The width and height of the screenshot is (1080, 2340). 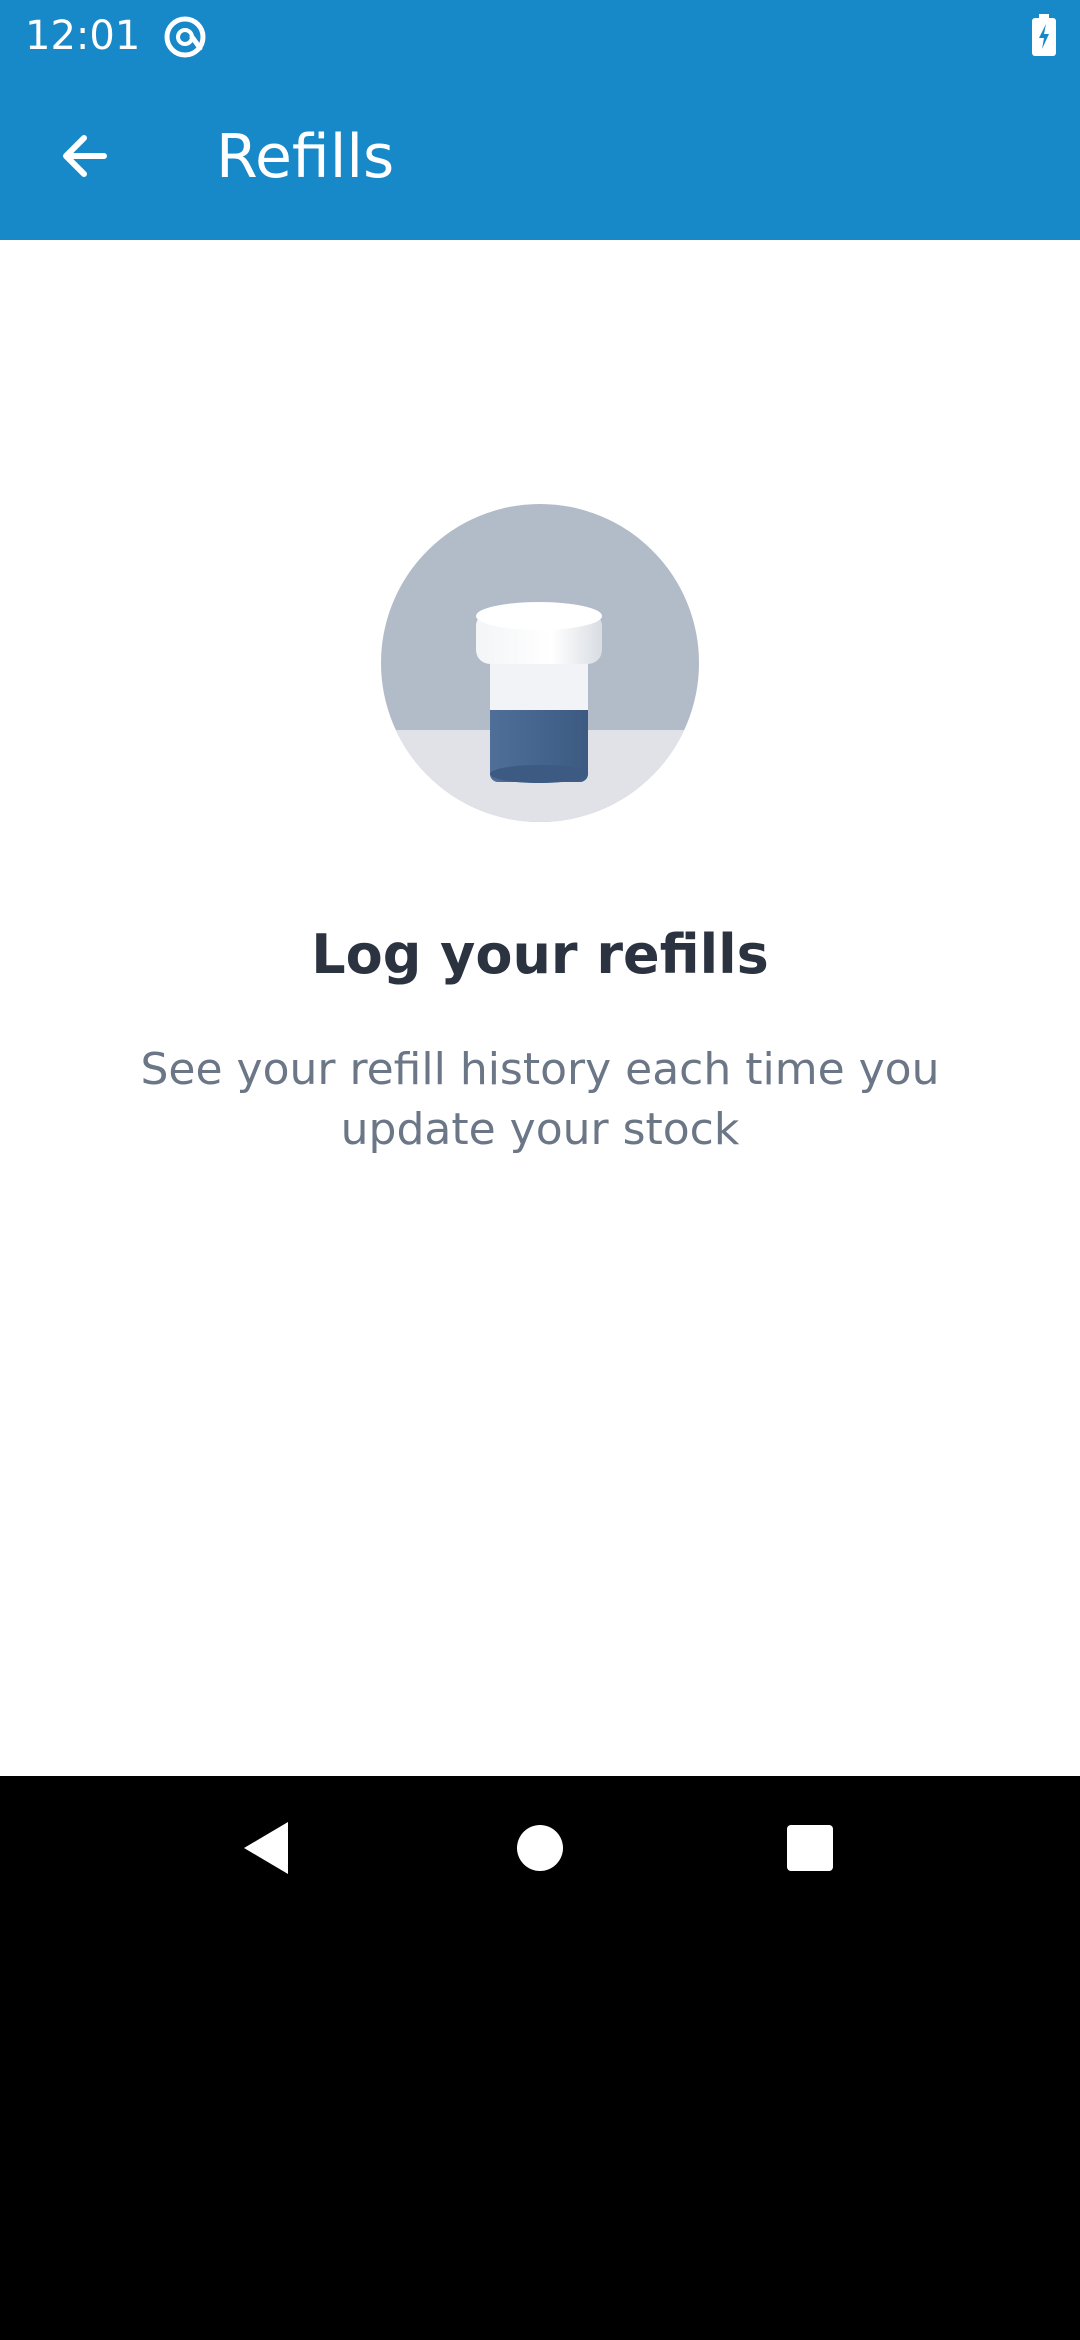 What do you see at coordinates (305, 157) in the screenshot?
I see `page-title: Refills` at bounding box center [305, 157].